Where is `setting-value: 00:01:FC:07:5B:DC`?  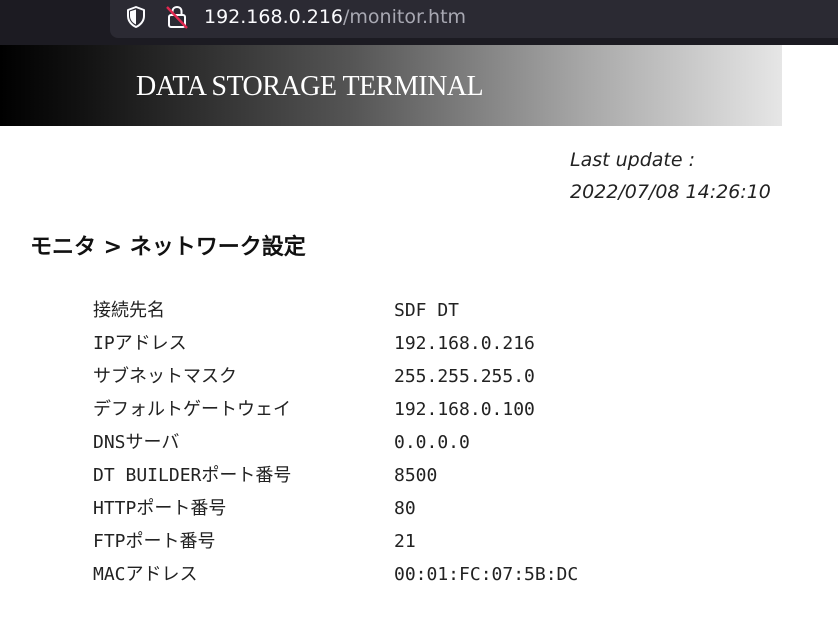
setting-value: 00:01:FC:07:5B:DC is located at coordinates (486, 574).